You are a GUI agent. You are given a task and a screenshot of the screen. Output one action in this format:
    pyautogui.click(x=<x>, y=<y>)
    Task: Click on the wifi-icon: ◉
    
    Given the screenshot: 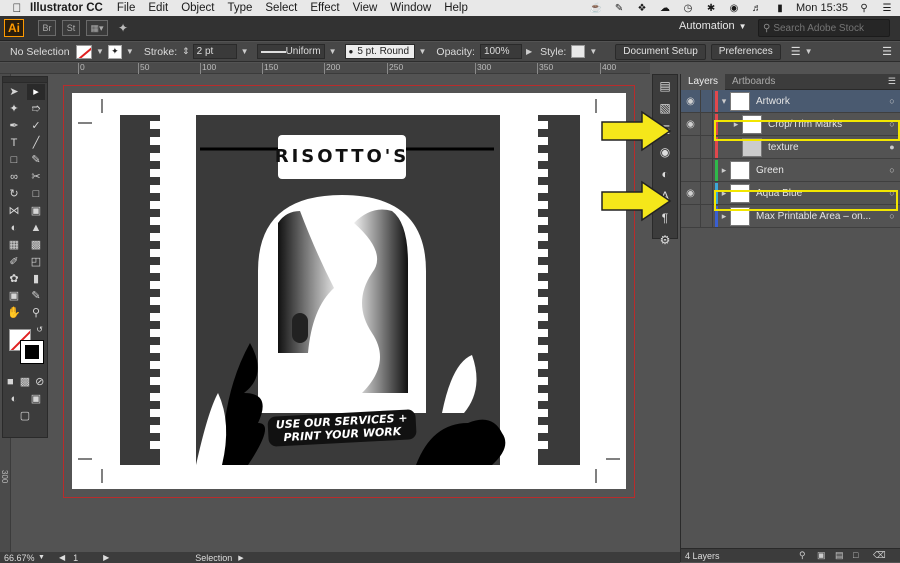 What is the action you would take?
    pyautogui.click(x=734, y=8)
    